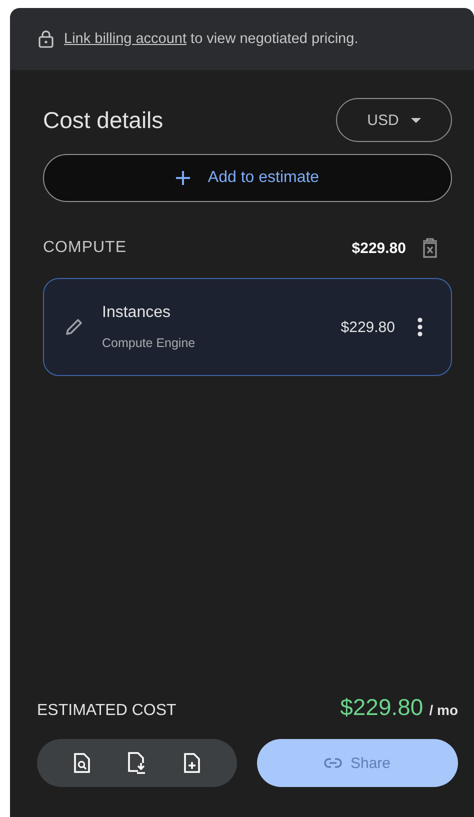  I want to click on section-title: COMPUTE, so click(85, 248).